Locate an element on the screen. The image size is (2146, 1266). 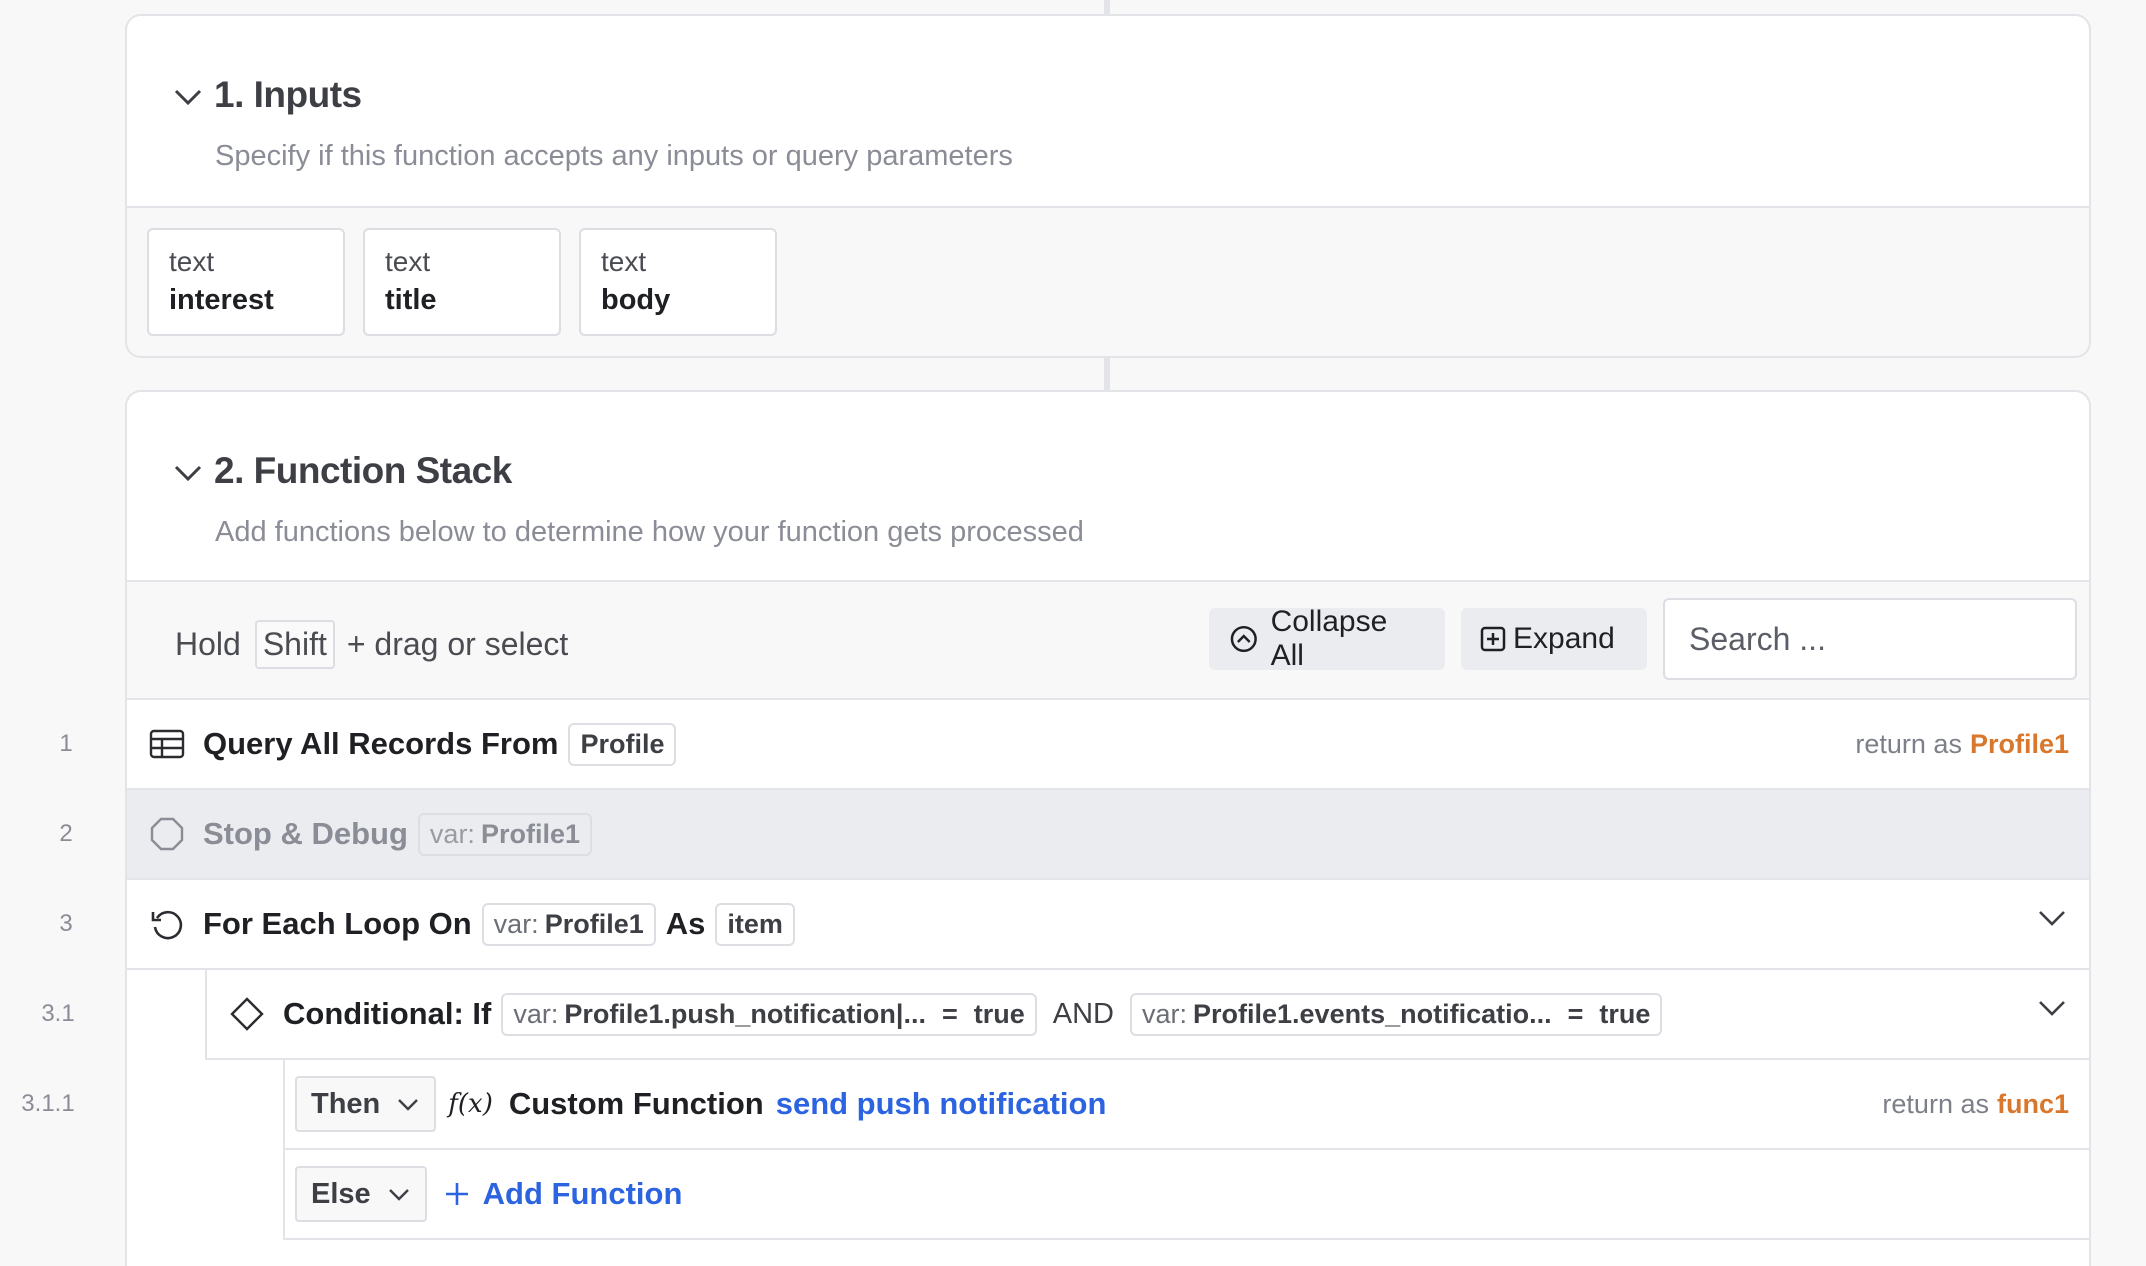
input-name: title is located at coordinates (411, 300).